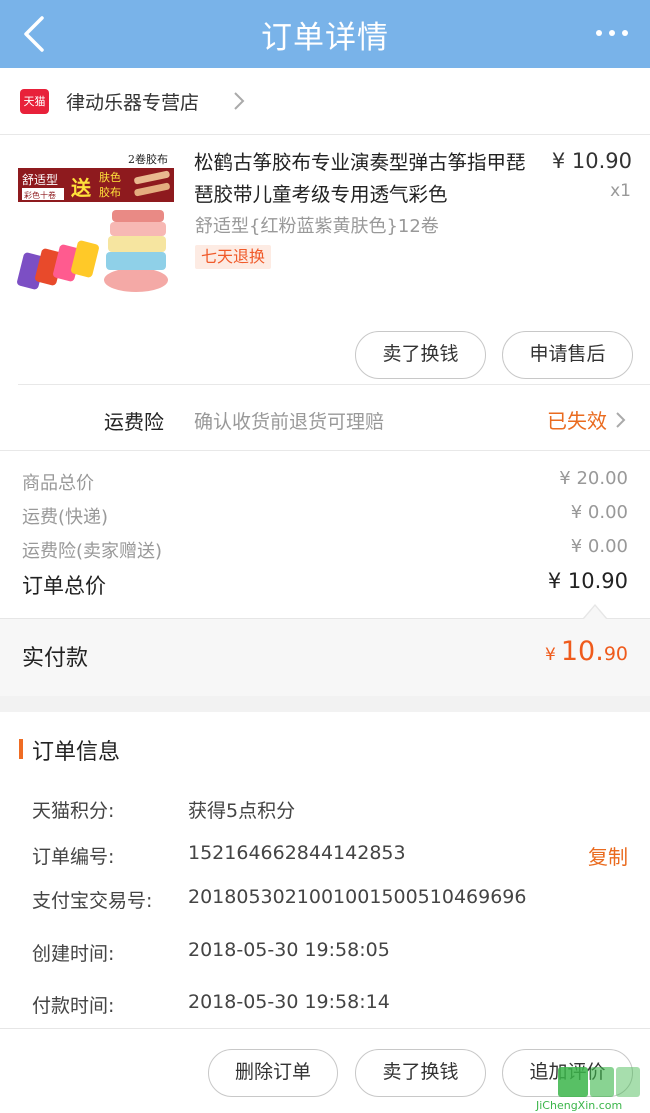 Image resolution: width=650 pixels, height=1113 pixels. Describe the element at coordinates (81, 188) in the screenshot. I see `image-gift-text: 送` at that location.